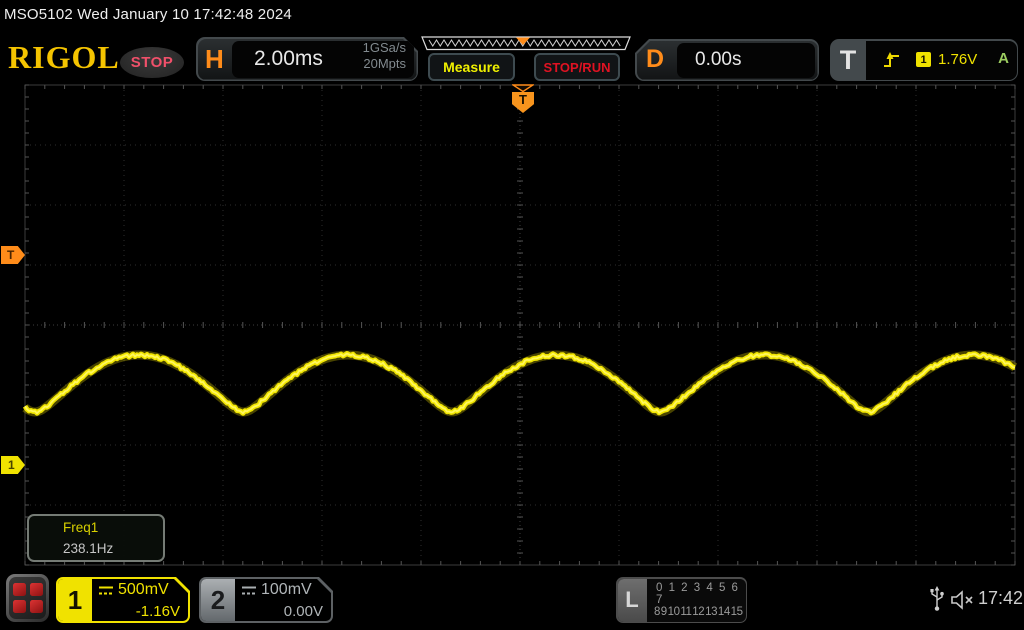 This screenshot has width=1024, height=630. I want to click on logic-analyzer-box: L 0 1 2 3 4 5 6 7 8 9 10 11 12 13 14 15, so click(681, 600).